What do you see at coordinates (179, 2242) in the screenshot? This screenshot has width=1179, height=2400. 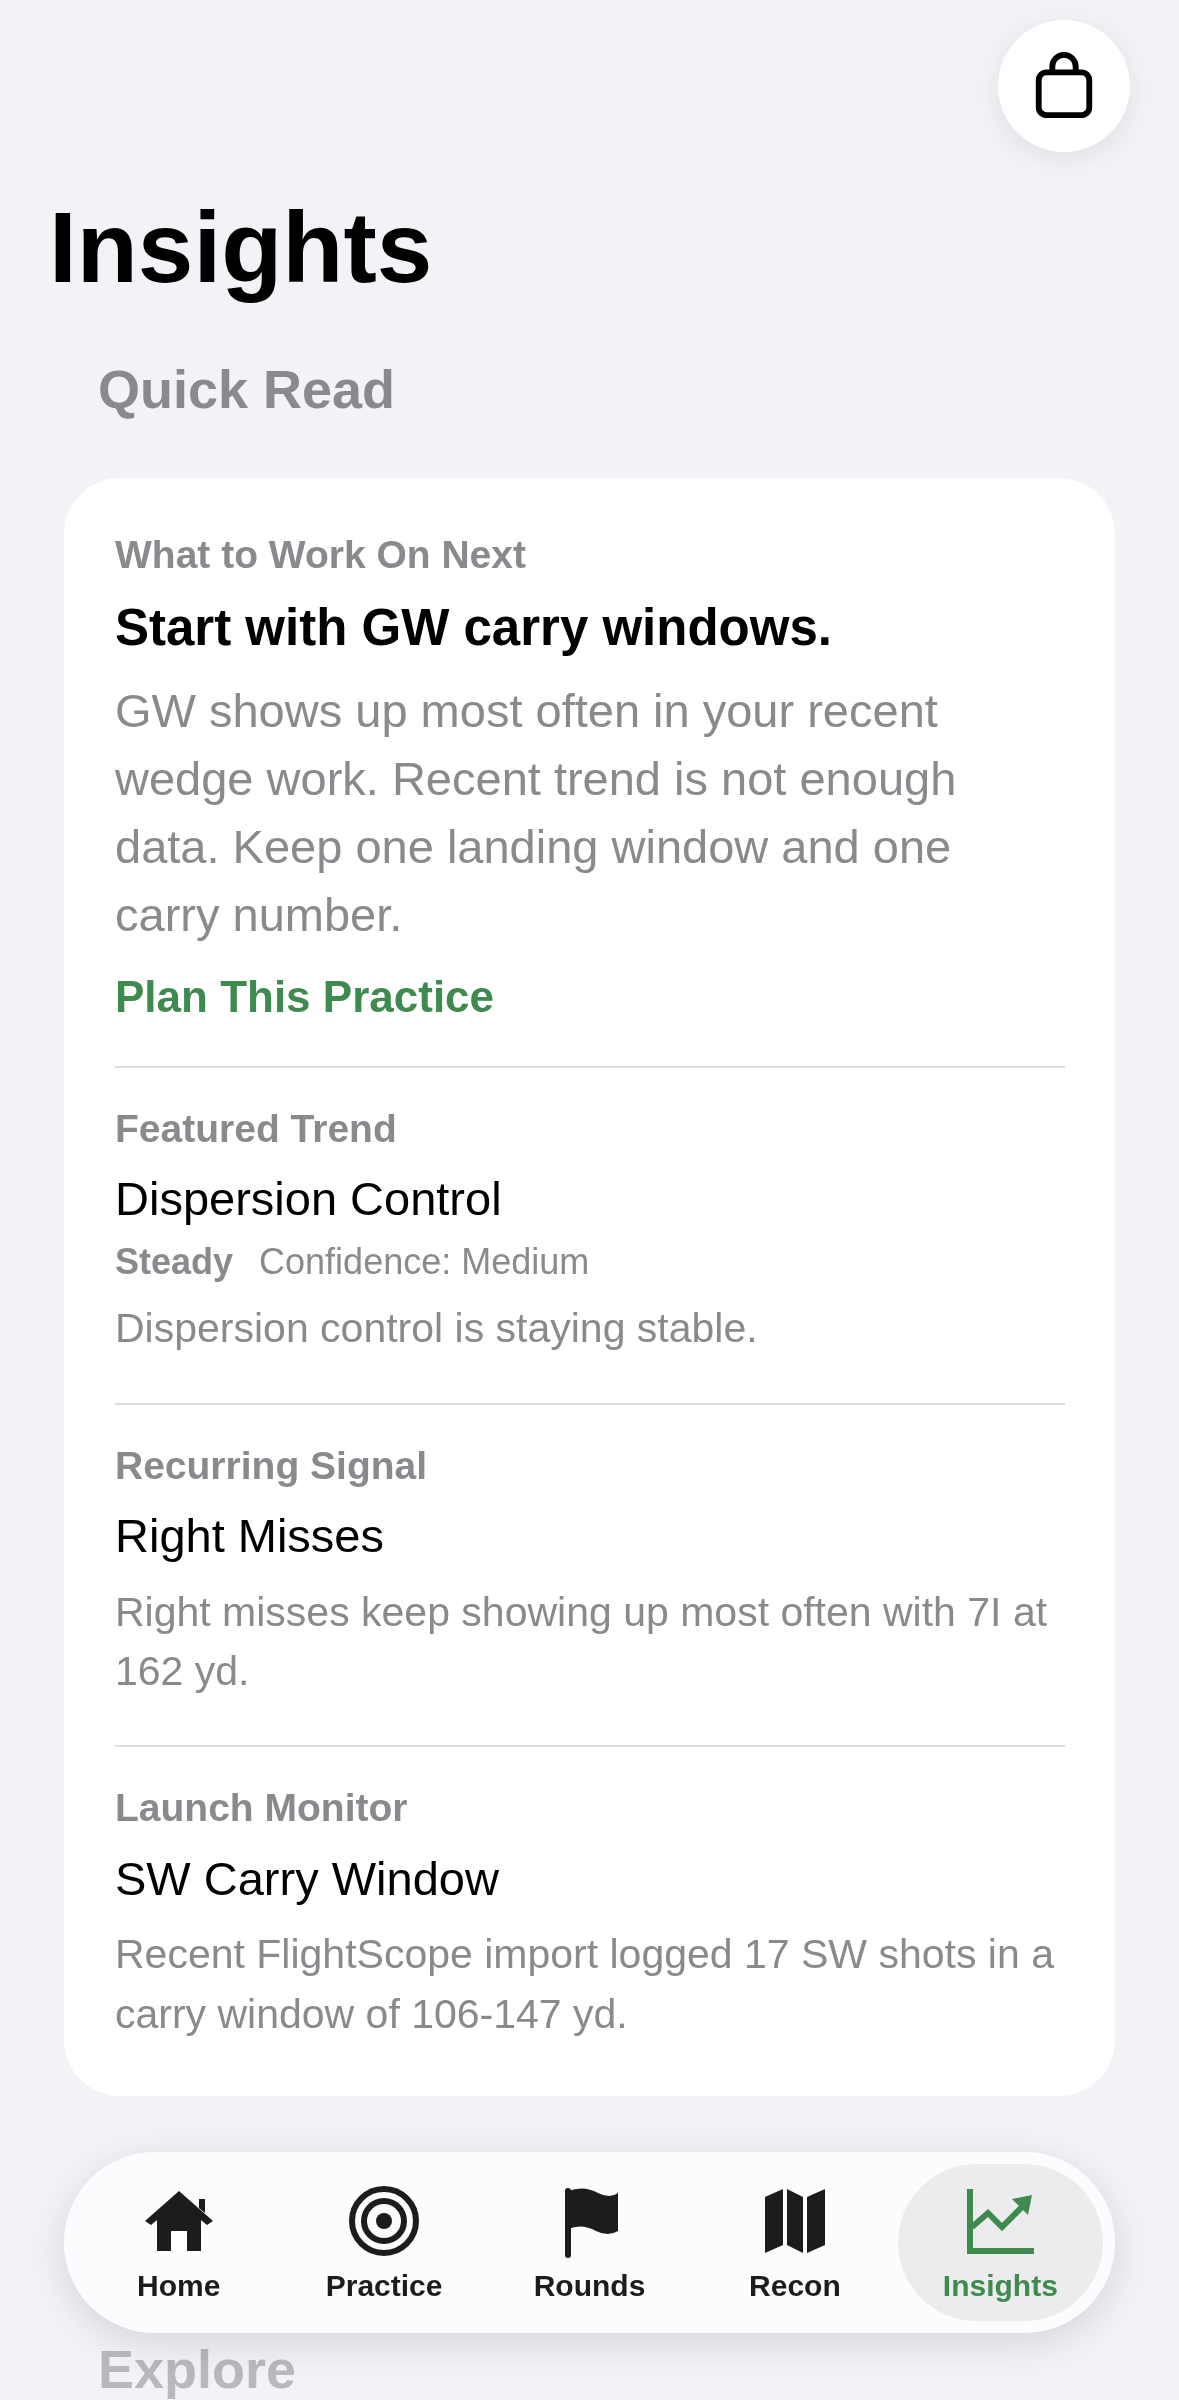 I see `tab: Home` at bounding box center [179, 2242].